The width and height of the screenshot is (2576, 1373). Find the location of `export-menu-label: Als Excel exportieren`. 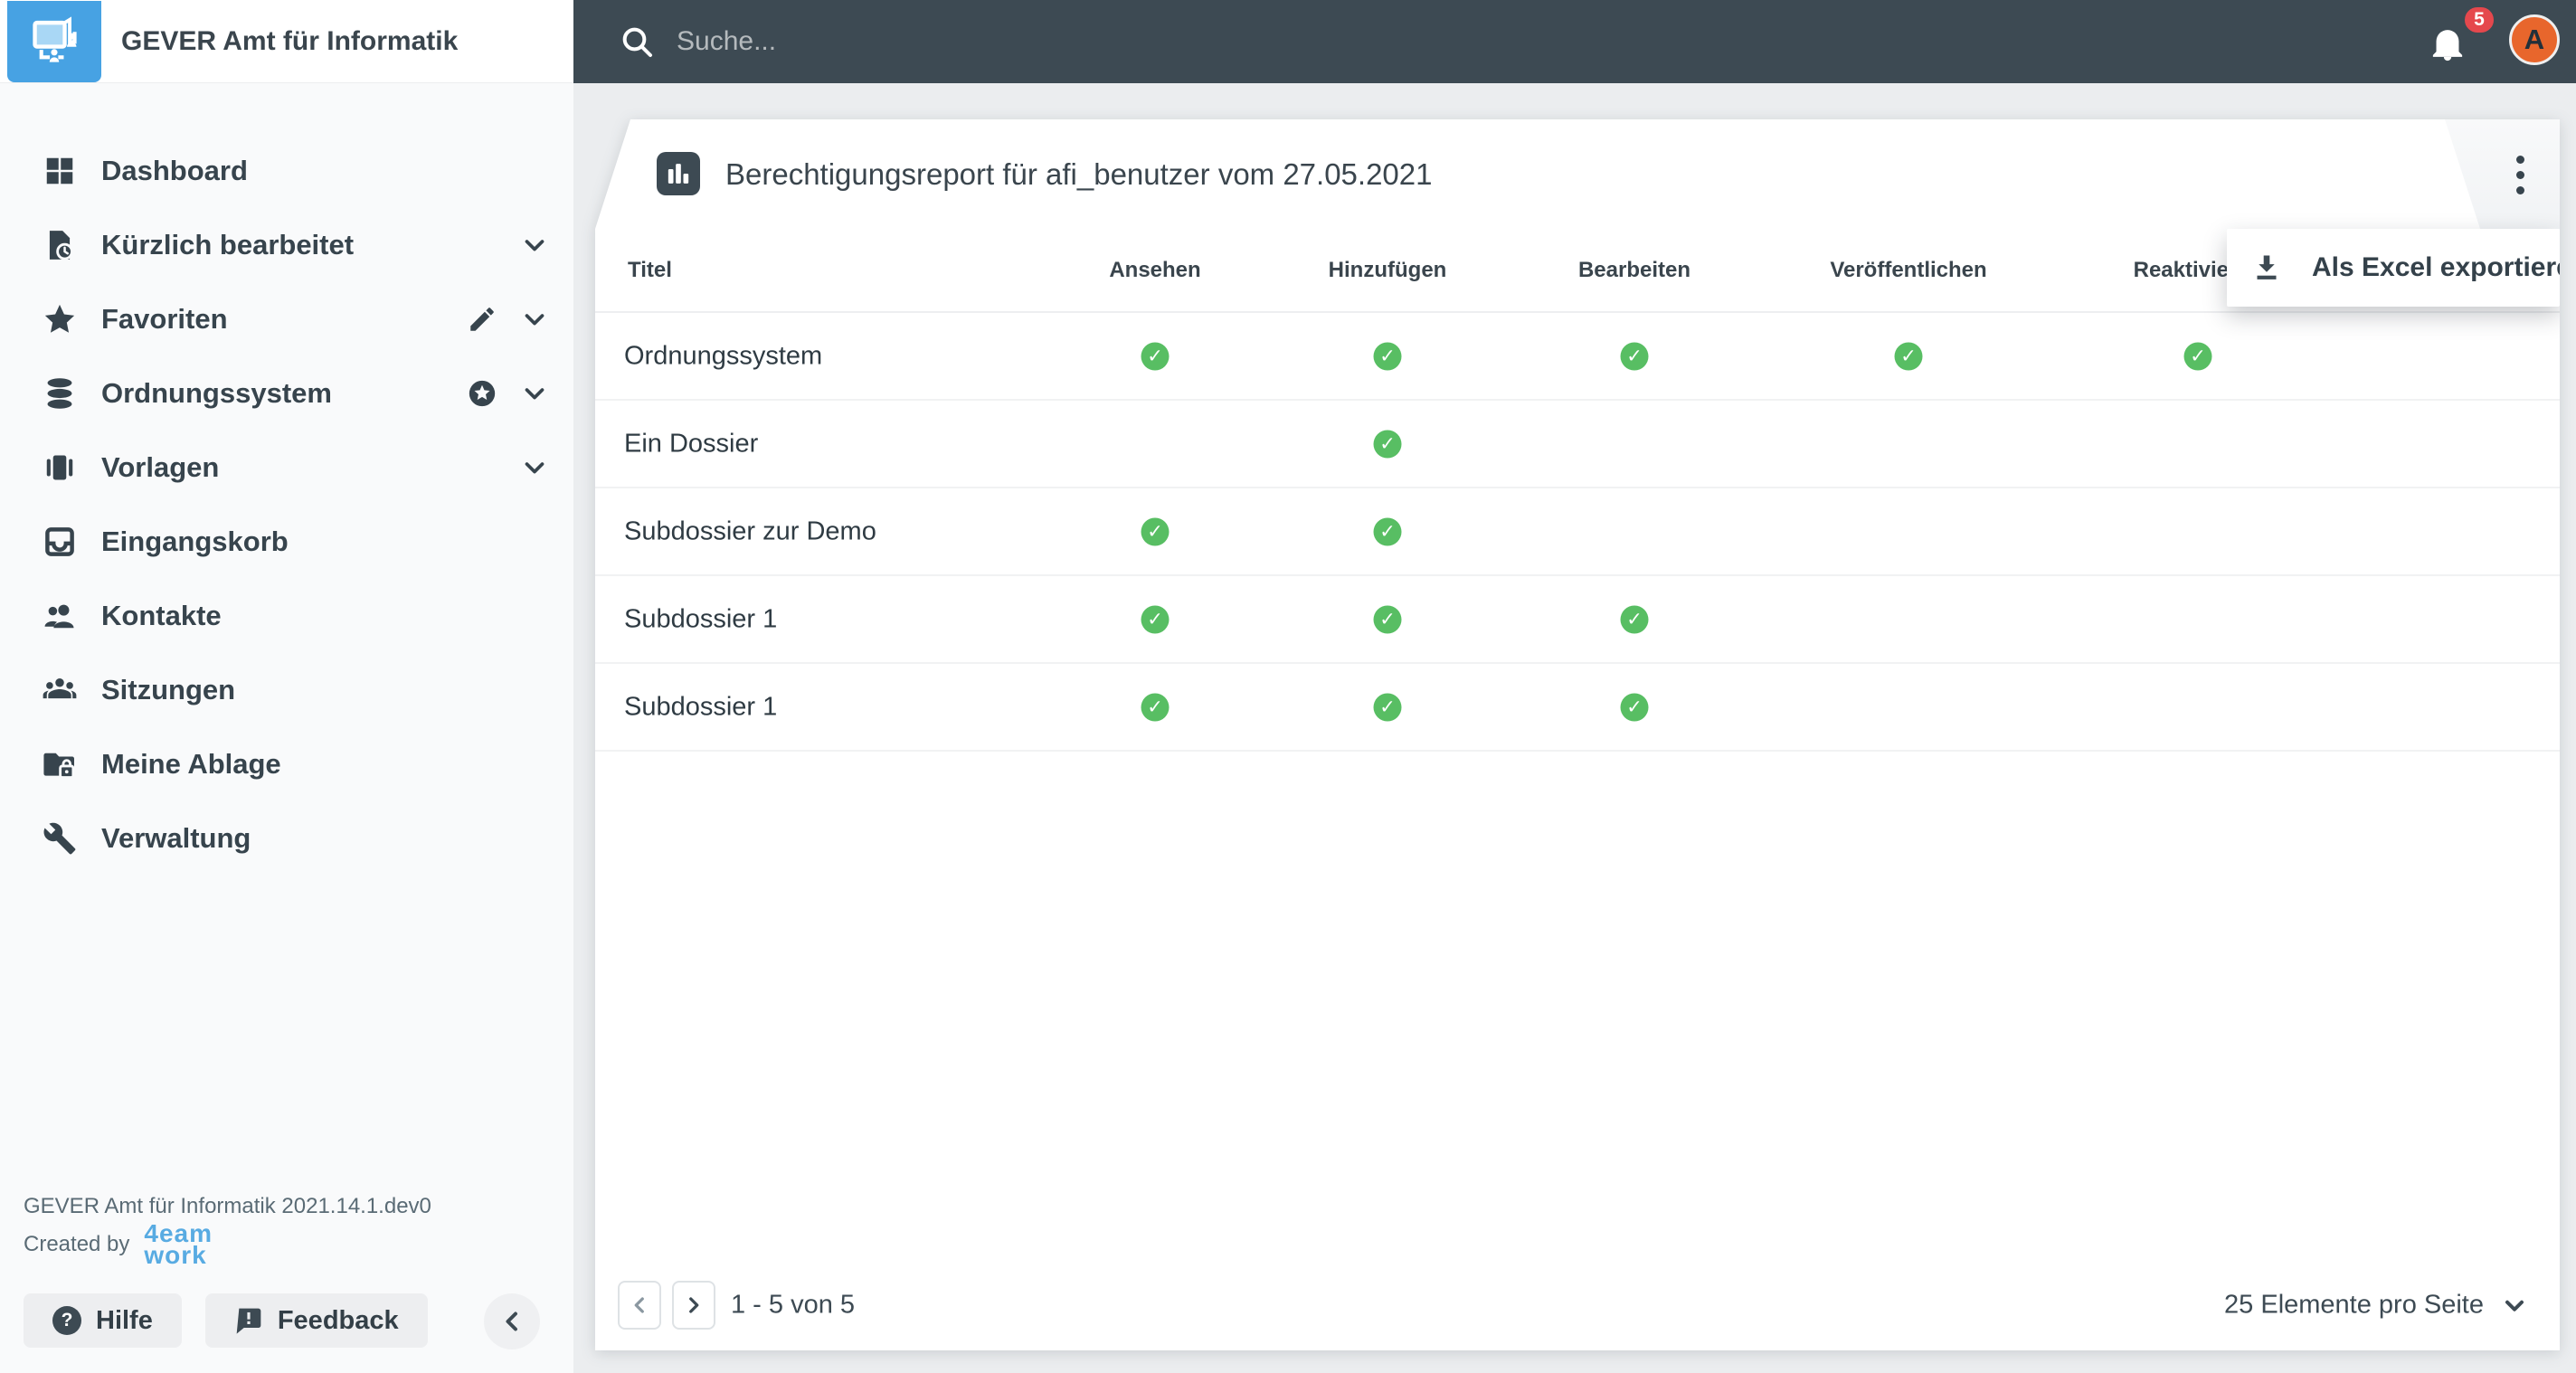

export-menu-label: Als Excel exportieren is located at coordinates (2444, 267).